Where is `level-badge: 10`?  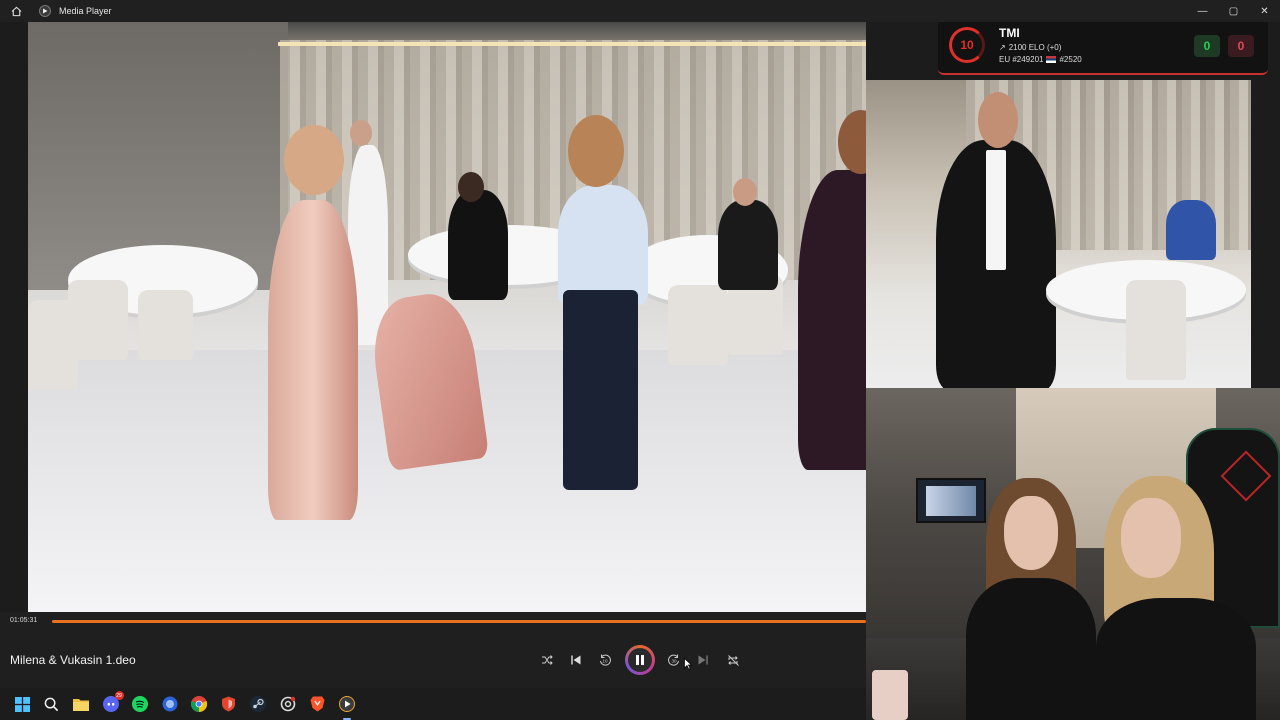
level-badge: 10 is located at coordinates (967, 45).